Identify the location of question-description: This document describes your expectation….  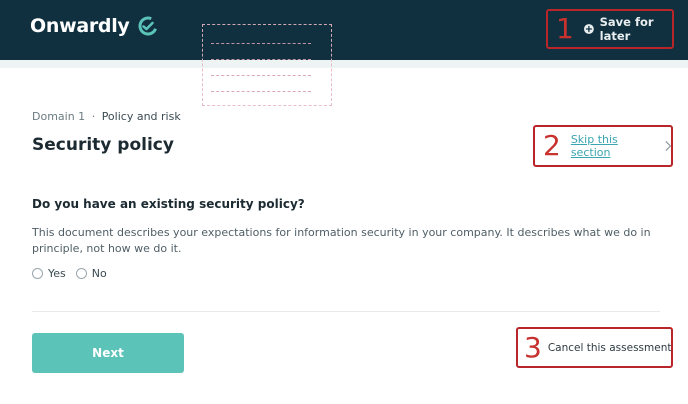
(341, 240).